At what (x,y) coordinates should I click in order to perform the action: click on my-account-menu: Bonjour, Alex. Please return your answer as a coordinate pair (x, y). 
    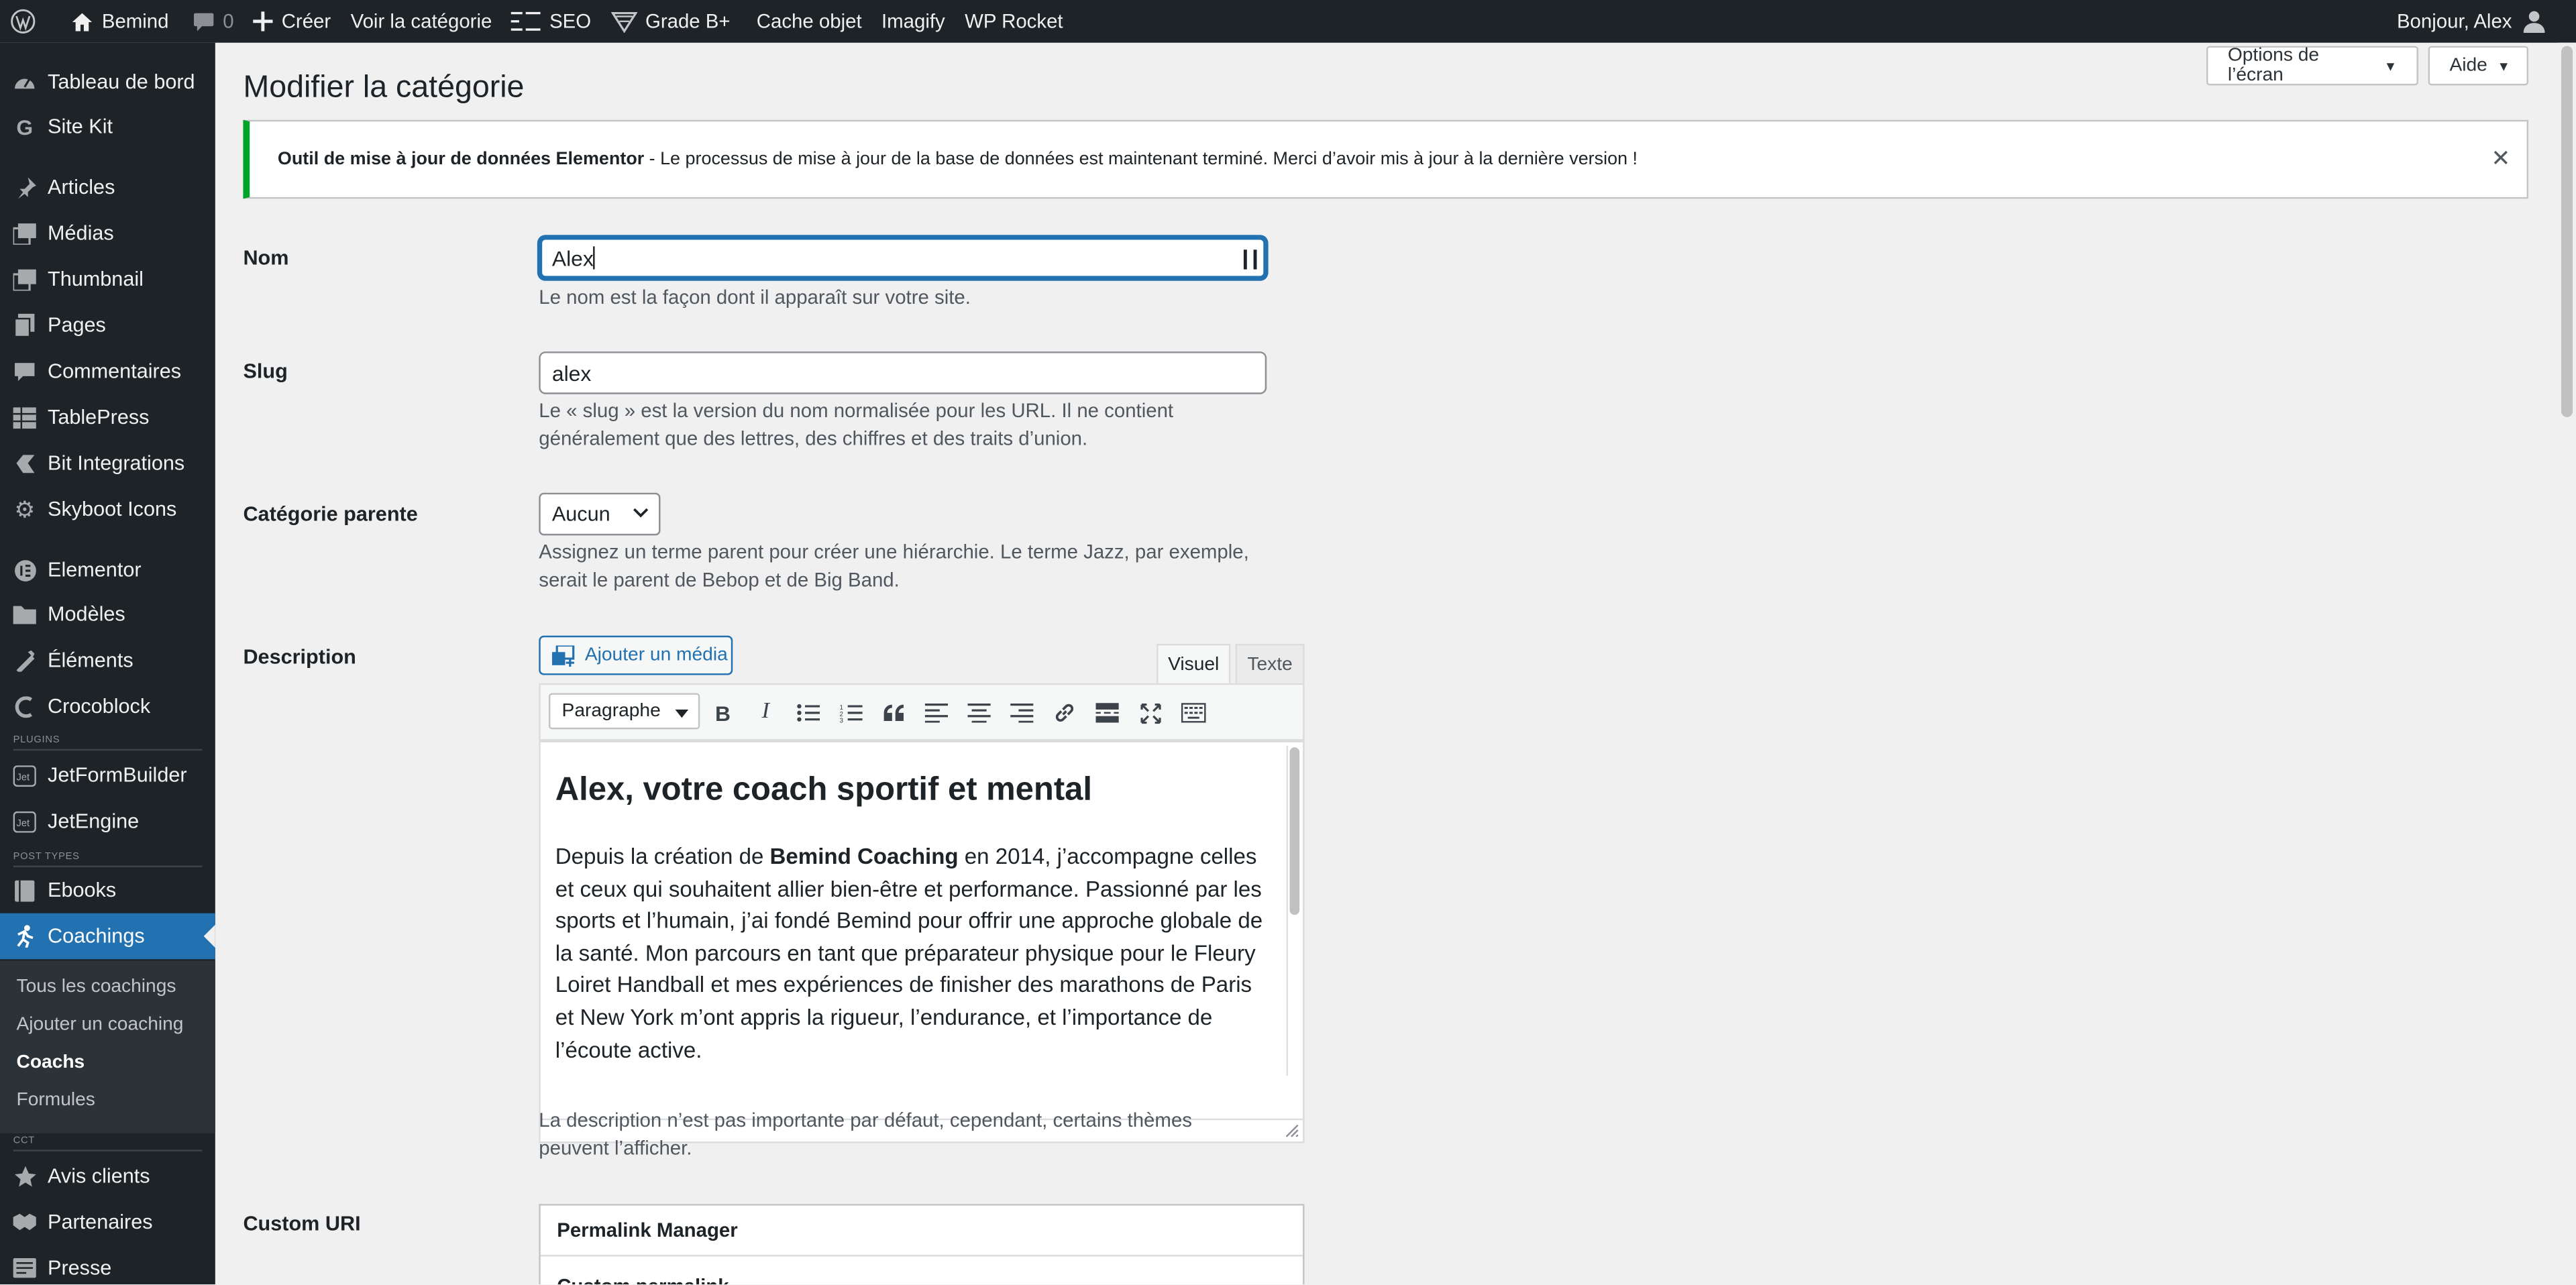
    Looking at the image, I should click on (2481, 21).